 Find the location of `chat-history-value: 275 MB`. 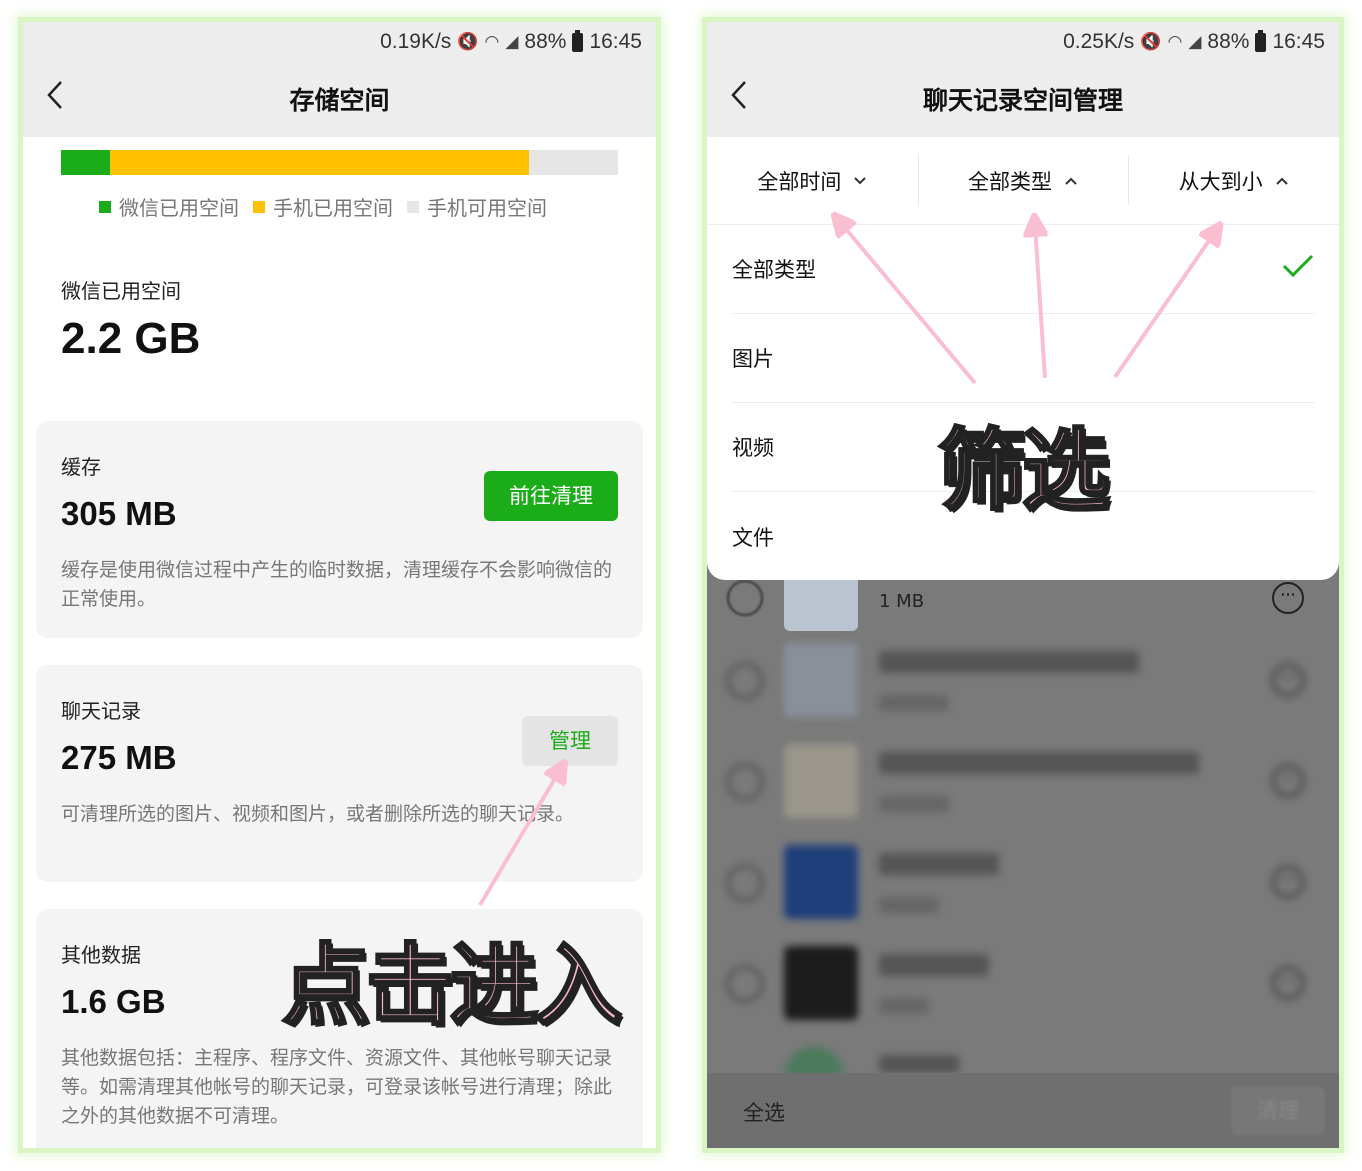

chat-history-value: 275 MB is located at coordinates (119, 757).